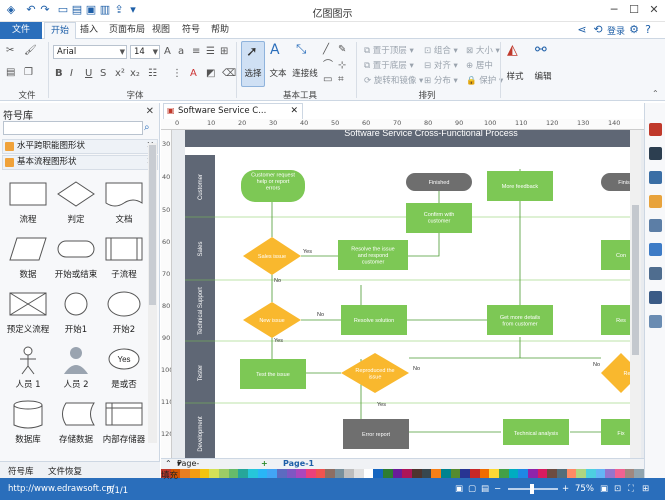 This screenshot has height=500, width=665. What do you see at coordinates (124, 421) in the screenshot?
I see `shape-internal-storage-shape: 内部存储器` at bounding box center [124, 421].